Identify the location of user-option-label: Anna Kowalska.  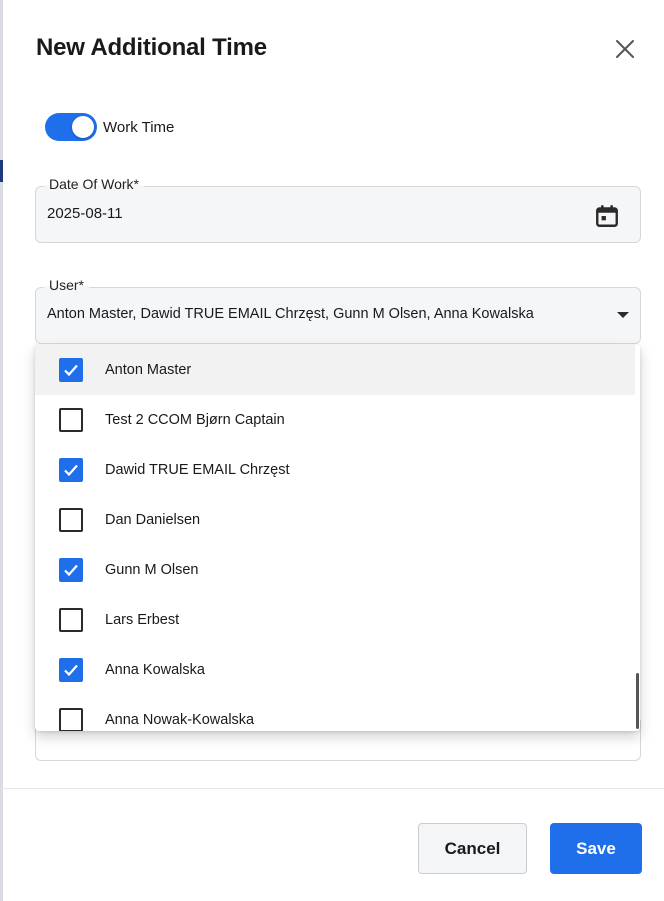
(155, 670).